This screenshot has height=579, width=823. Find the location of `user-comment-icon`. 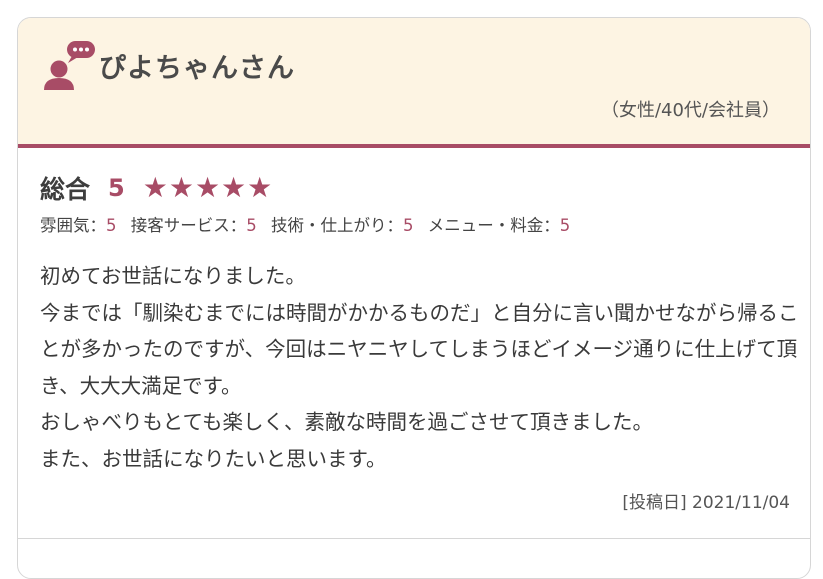

user-comment-icon is located at coordinates (70, 68).